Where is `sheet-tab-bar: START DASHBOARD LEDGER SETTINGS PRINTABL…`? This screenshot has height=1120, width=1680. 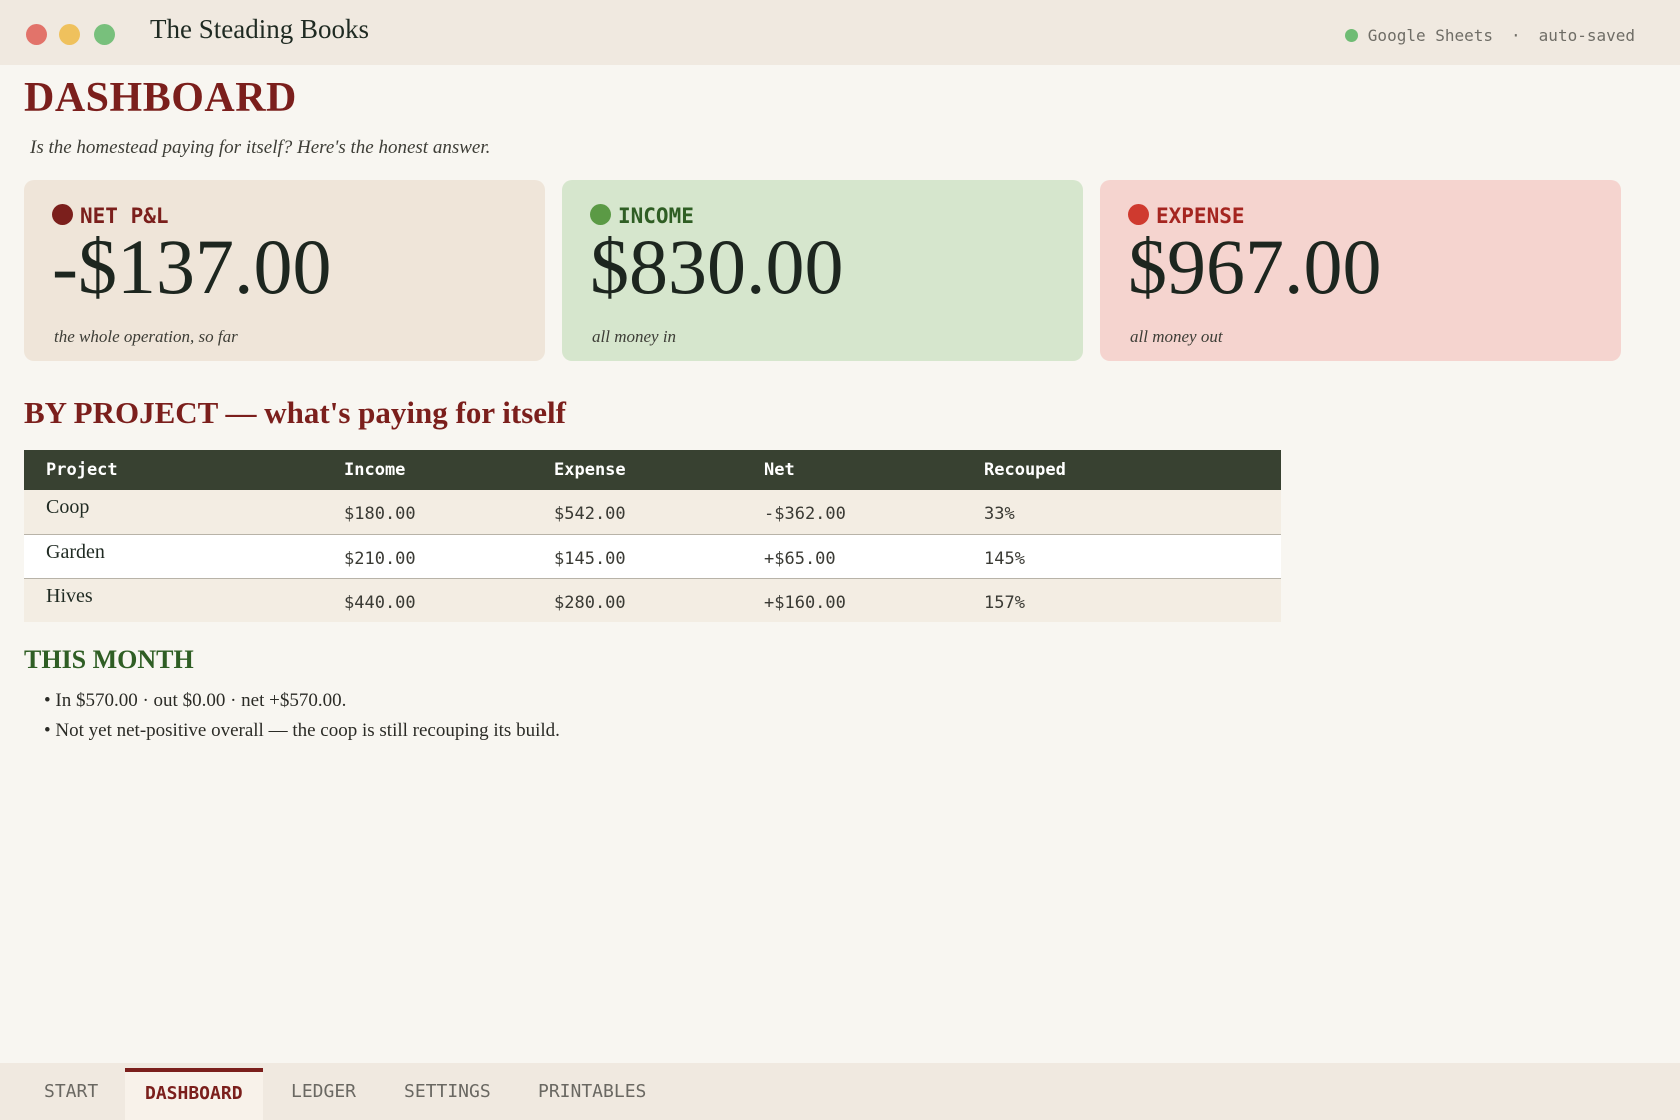
sheet-tab-bar: START DASHBOARD LEDGER SETTINGS PRINTABL… is located at coordinates (840, 1091).